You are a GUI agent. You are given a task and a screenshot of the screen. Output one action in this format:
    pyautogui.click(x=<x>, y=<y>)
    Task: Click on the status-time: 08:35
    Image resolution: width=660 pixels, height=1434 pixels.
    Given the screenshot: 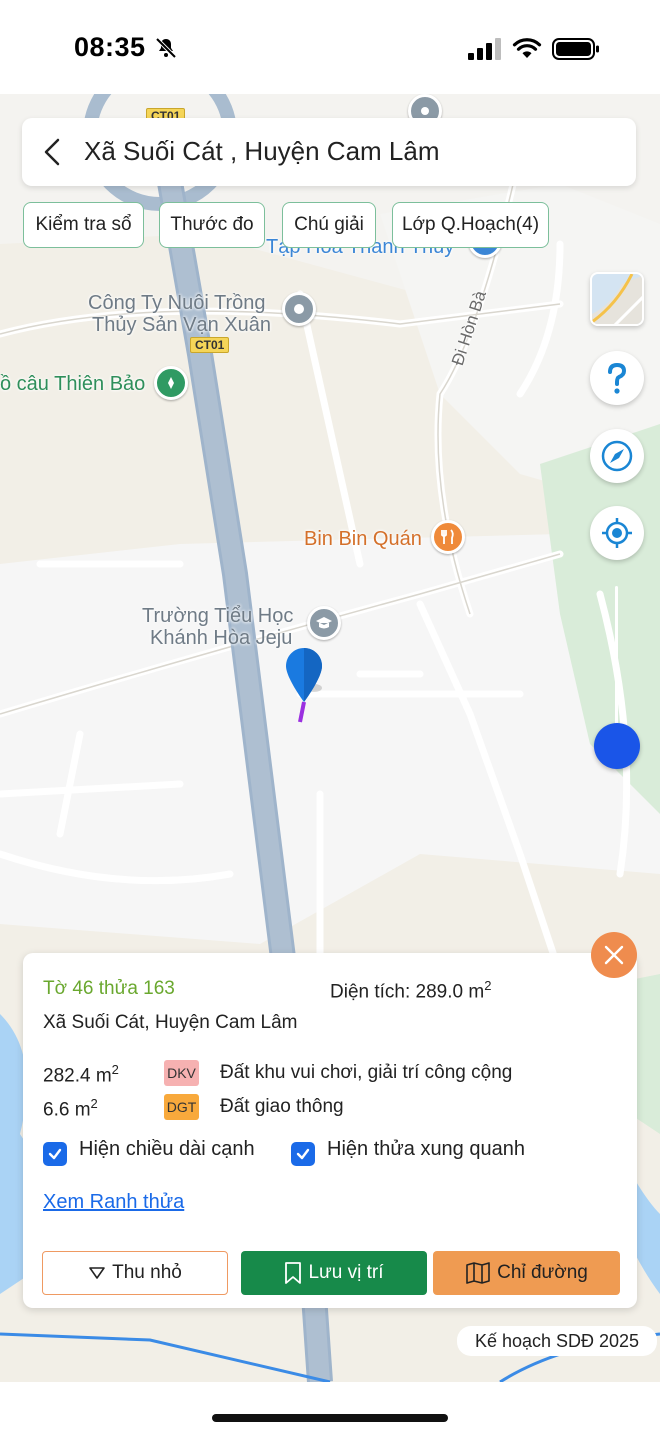 What is the action you would take?
    pyautogui.click(x=110, y=47)
    